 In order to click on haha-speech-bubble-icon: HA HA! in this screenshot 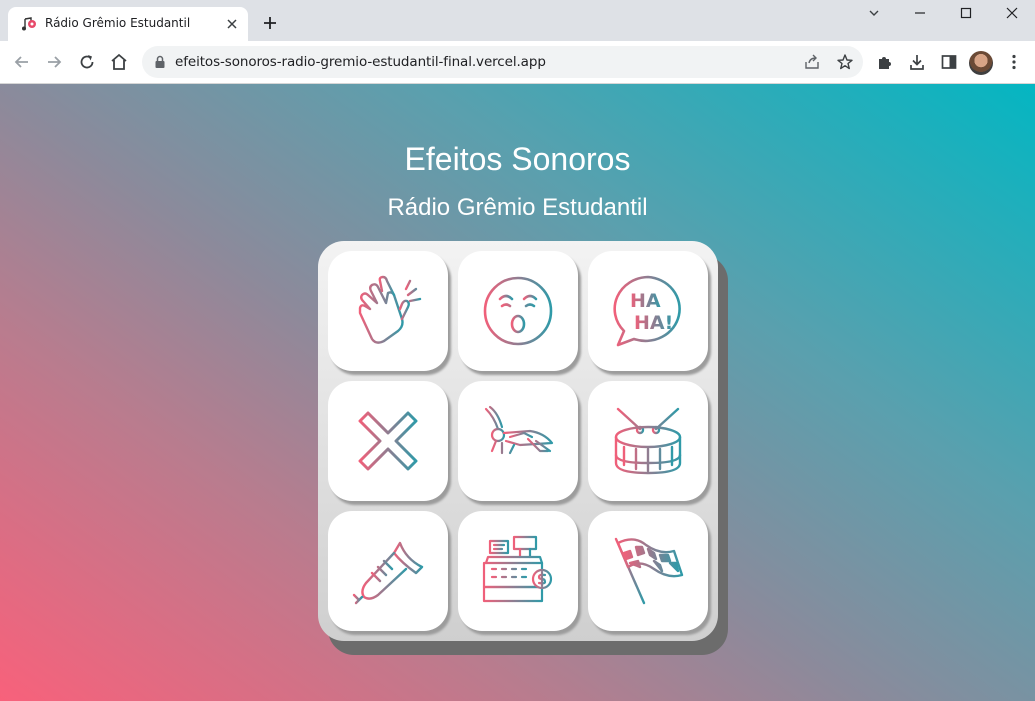, I will do `click(647, 311)`.